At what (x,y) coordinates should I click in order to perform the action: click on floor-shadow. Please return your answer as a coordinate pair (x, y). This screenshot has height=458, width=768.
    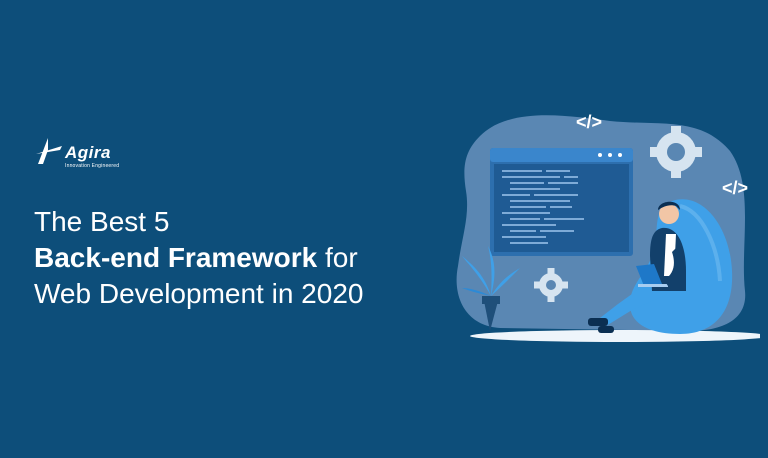
    Looking at the image, I should click on (615, 336).